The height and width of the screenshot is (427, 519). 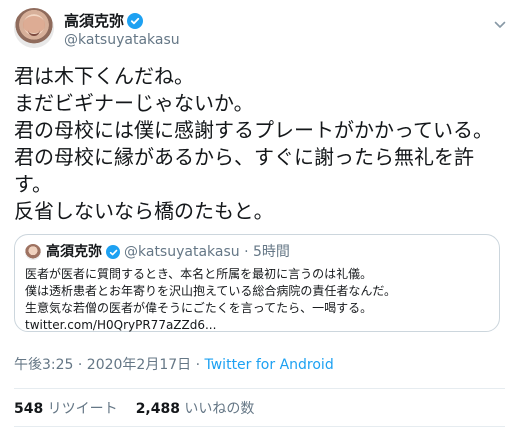 What do you see at coordinates (122, 40) in the screenshot?
I see `author-handle: @katsuyatakasu` at bounding box center [122, 40].